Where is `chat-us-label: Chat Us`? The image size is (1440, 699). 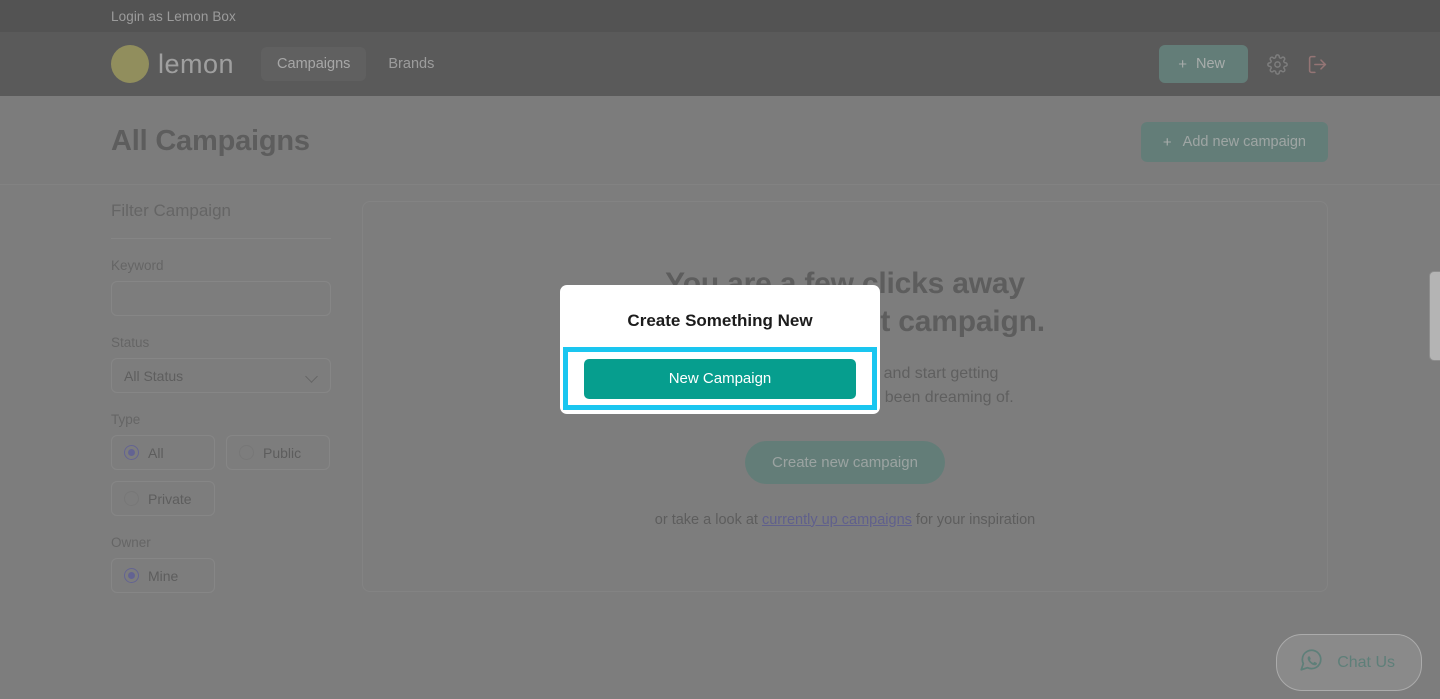 chat-us-label: Chat Us is located at coordinates (1366, 662).